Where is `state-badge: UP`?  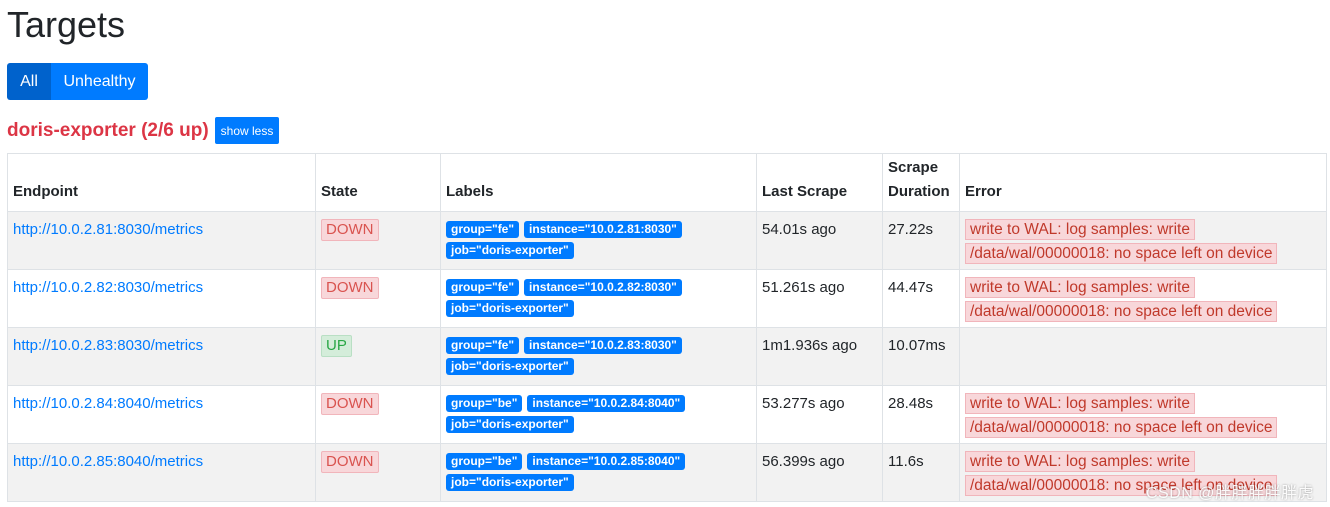 state-badge: UP is located at coordinates (336, 346).